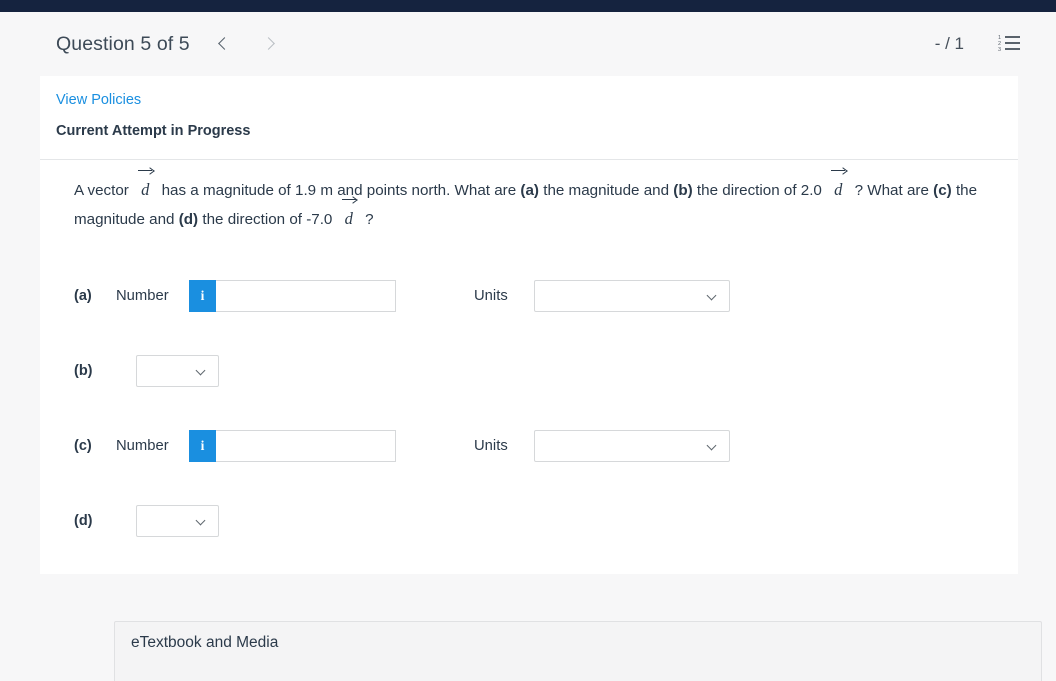 The height and width of the screenshot is (681, 1056). What do you see at coordinates (949, 44) in the screenshot?
I see `score-display: - / 1` at bounding box center [949, 44].